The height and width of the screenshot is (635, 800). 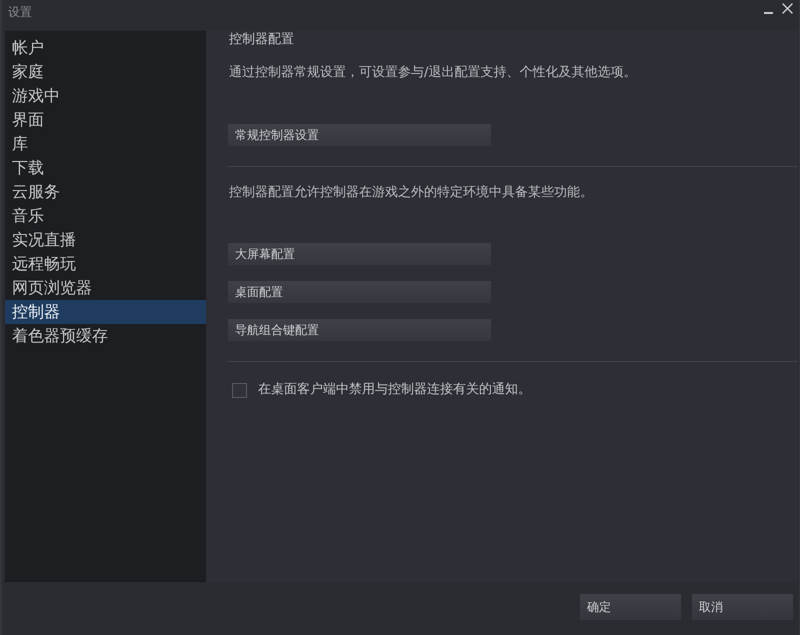 I want to click on description-text: 通过控制器常规设置，可设置参与/退出配置支持、个性化及其他选项。, so click(x=432, y=73).